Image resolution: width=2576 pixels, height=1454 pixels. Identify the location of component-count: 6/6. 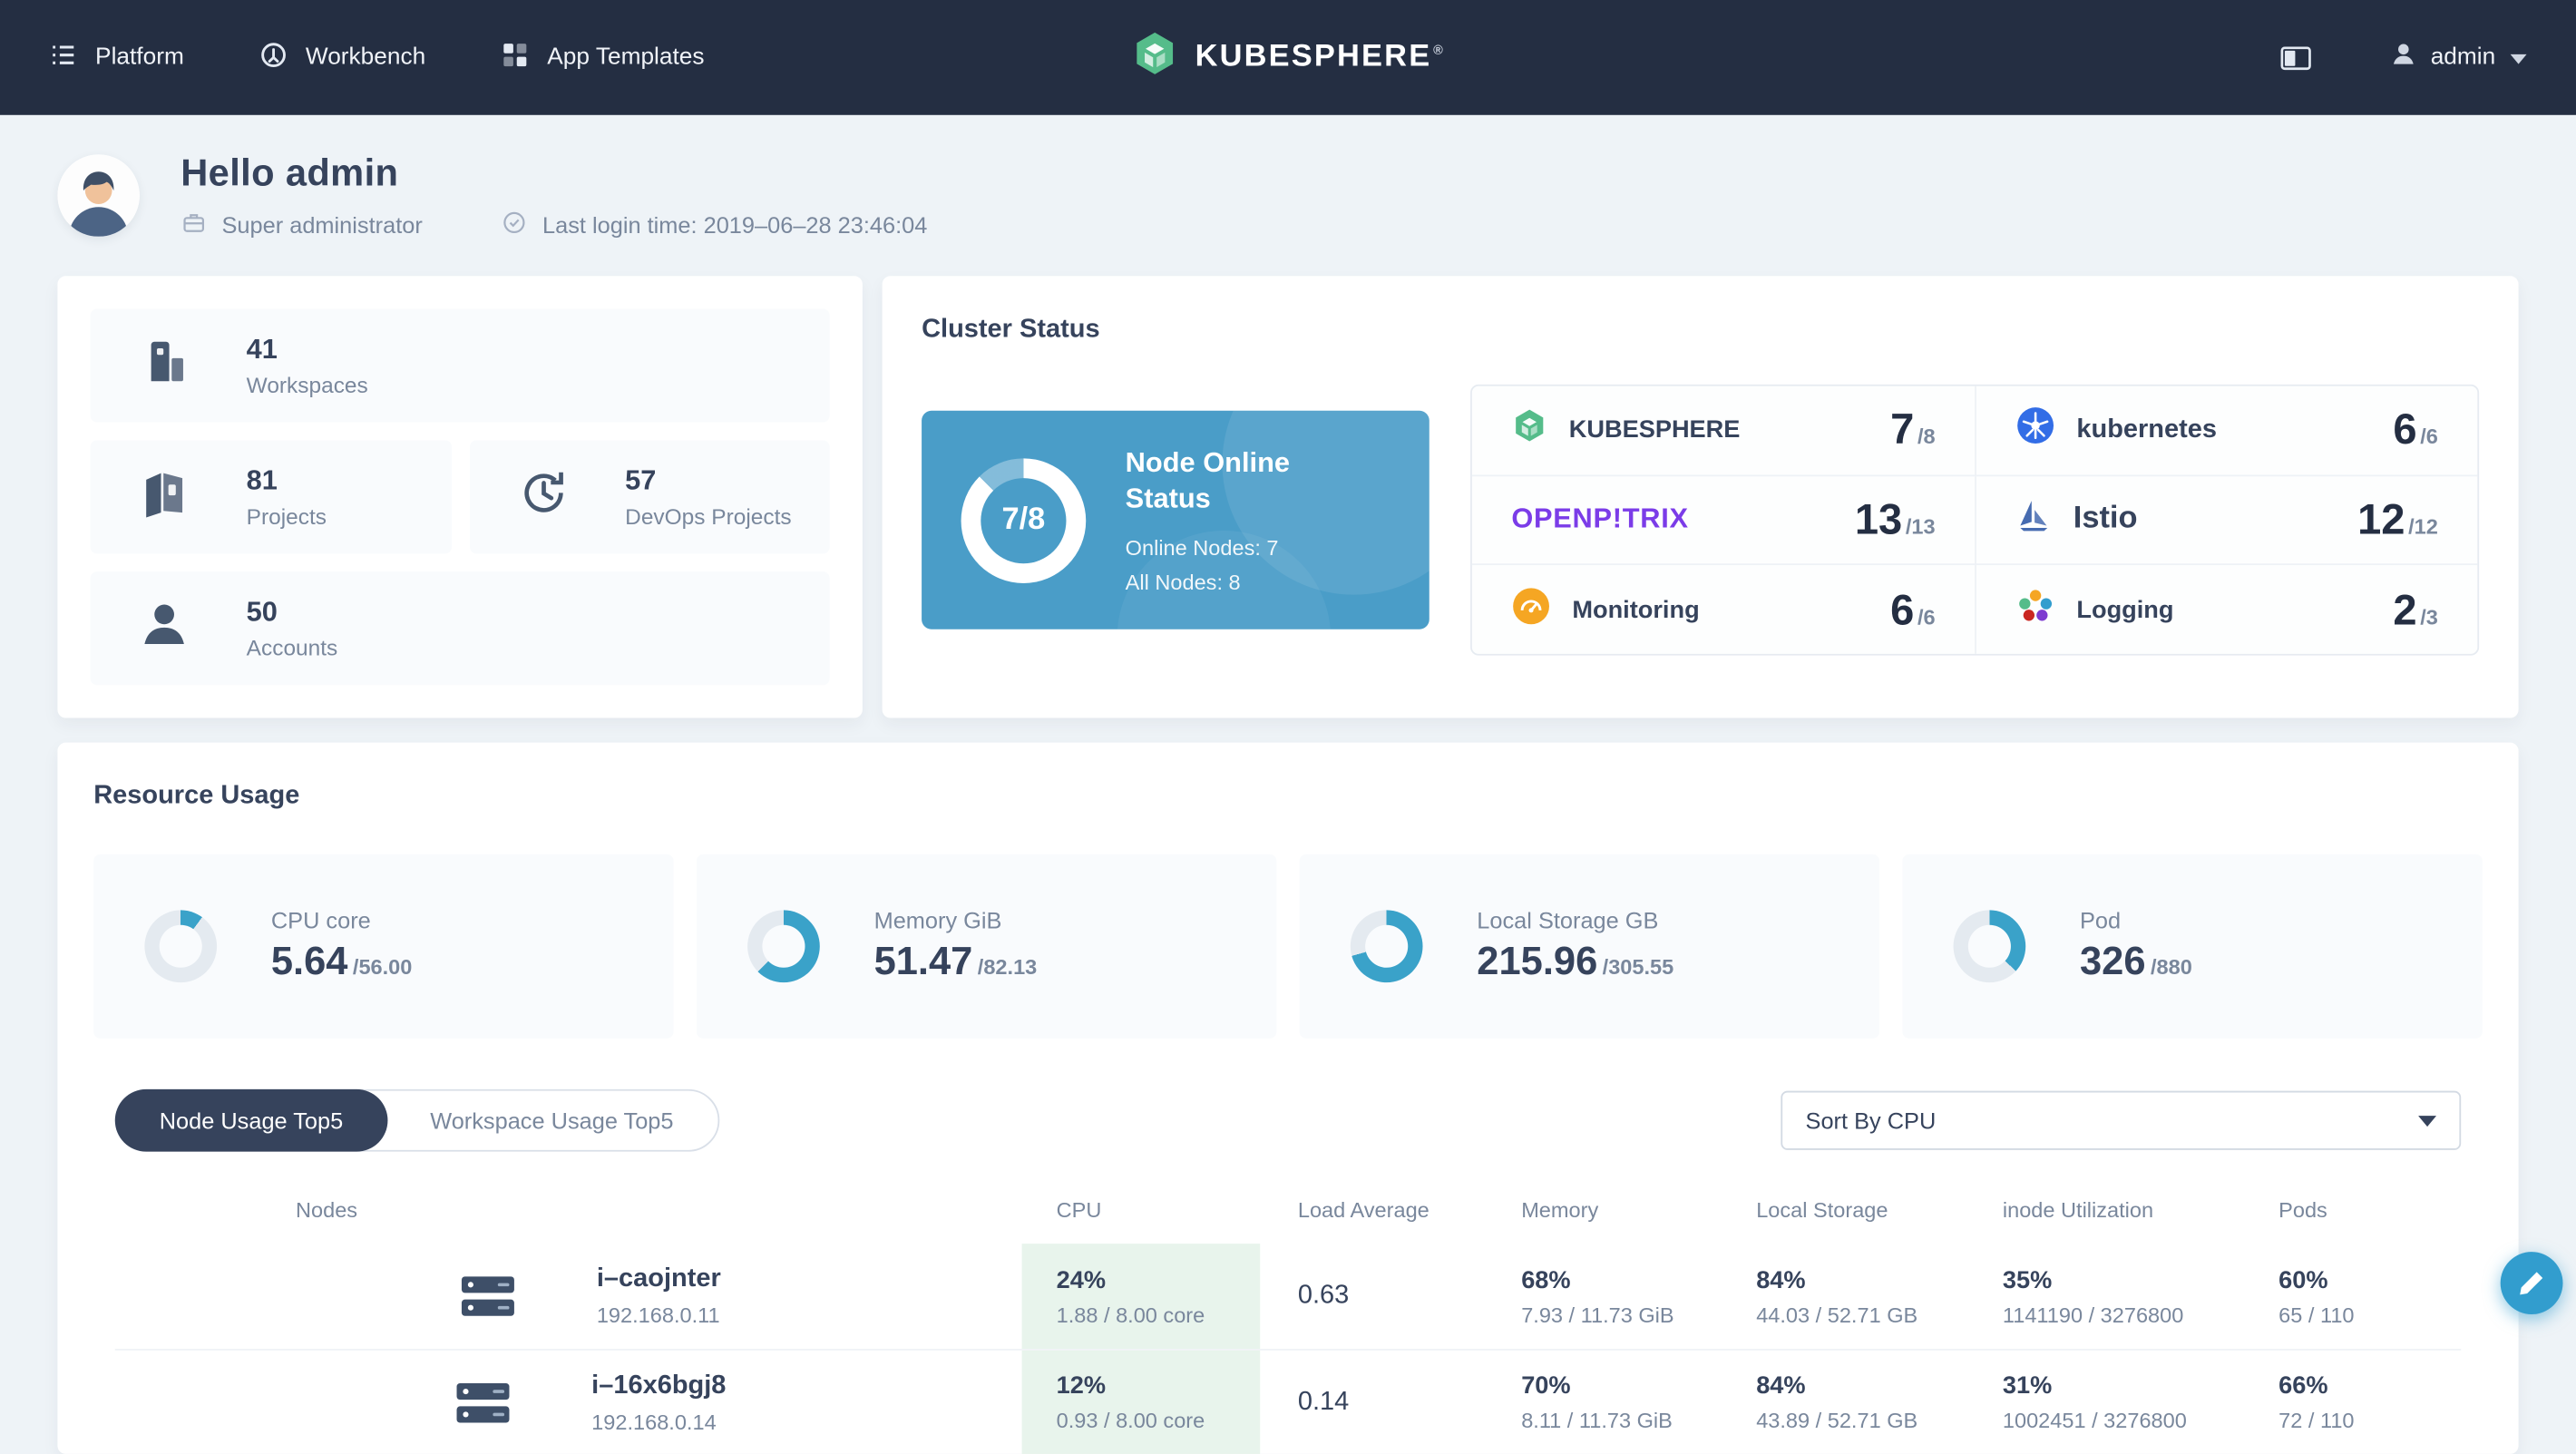
(1912, 610).